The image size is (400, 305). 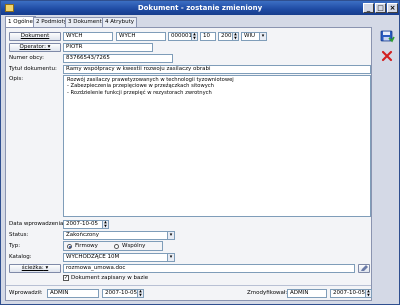 I want to click on cancel-button, so click(x=387, y=56).